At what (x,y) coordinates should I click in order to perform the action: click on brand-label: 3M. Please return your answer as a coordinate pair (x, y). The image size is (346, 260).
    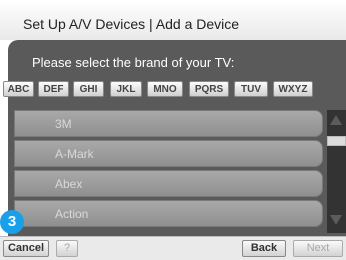
    Looking at the image, I should click on (63, 124).